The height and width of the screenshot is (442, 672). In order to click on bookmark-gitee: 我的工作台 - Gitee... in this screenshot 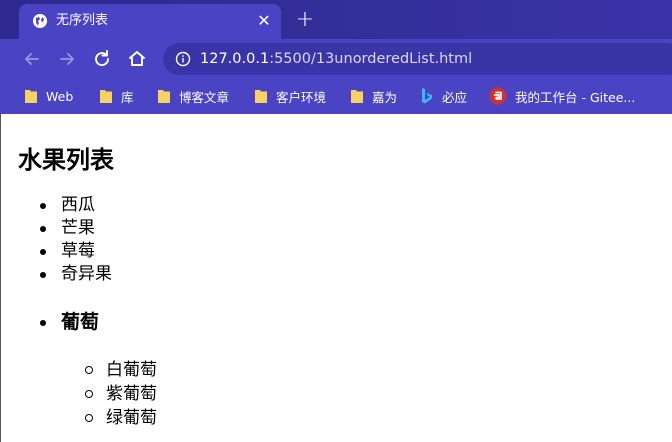, I will do `click(562, 96)`.